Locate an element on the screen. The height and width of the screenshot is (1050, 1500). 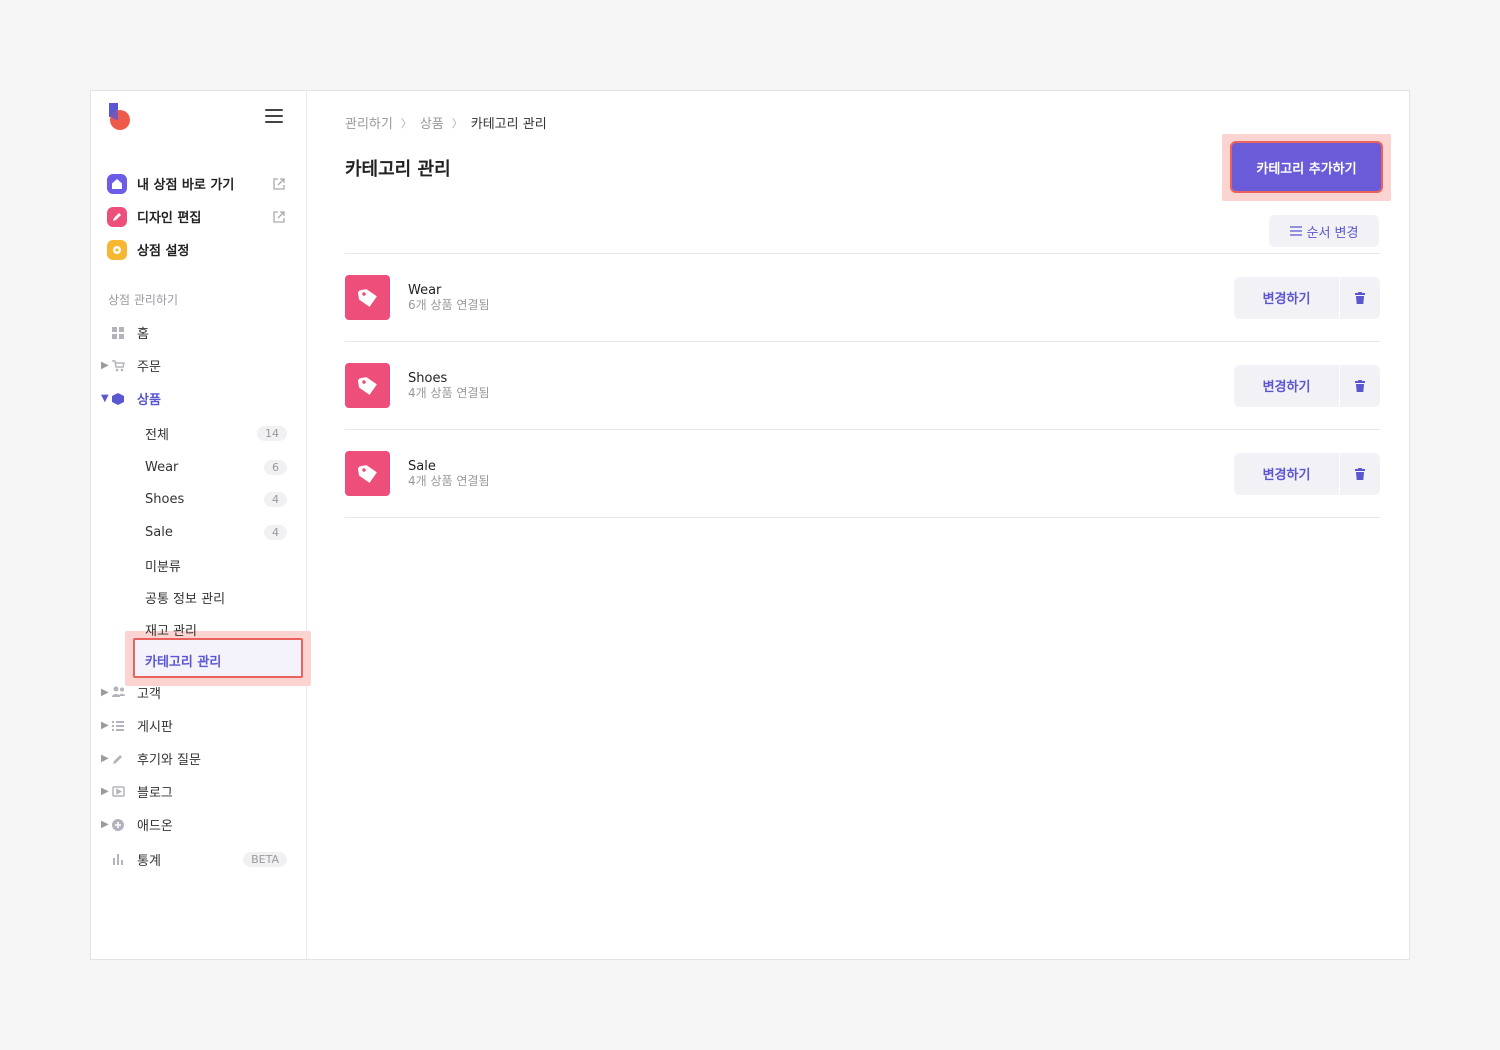
category-info: Wear 6개 상품 연결됨 is located at coordinates (821, 298).